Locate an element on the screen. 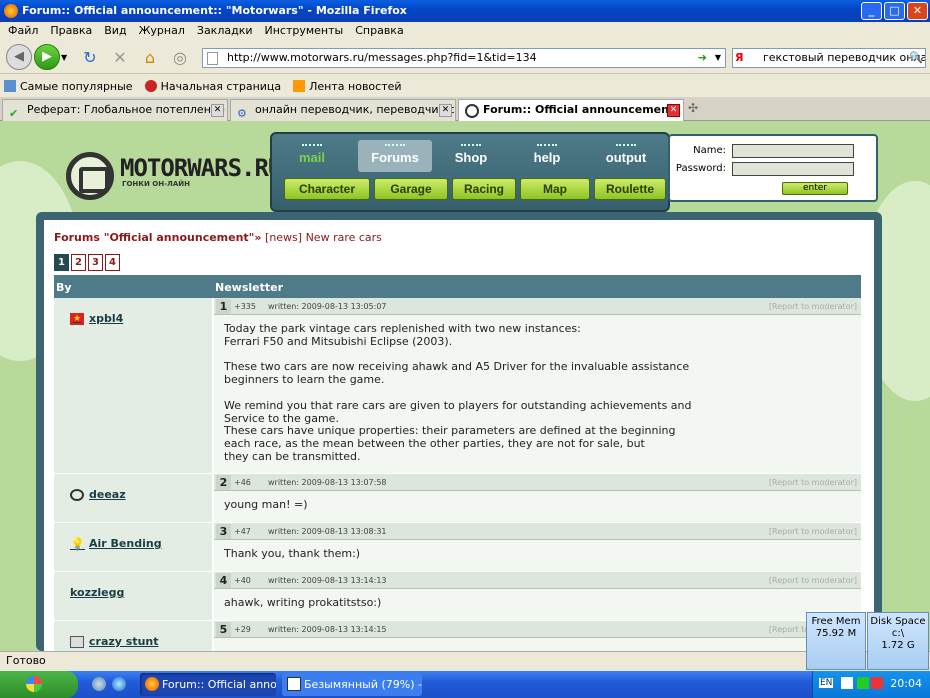 The height and width of the screenshot is (698, 930). breadcrumb-forum-link: Forums "Official announcement" is located at coordinates (154, 237).